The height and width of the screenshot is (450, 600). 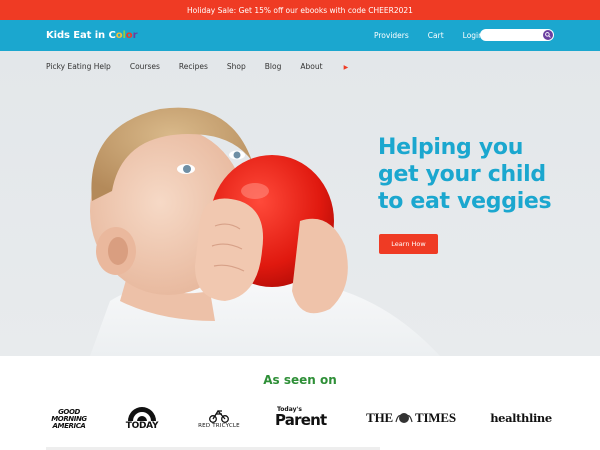 What do you see at coordinates (462, 174) in the screenshot?
I see `headline-line-2: get your child` at bounding box center [462, 174].